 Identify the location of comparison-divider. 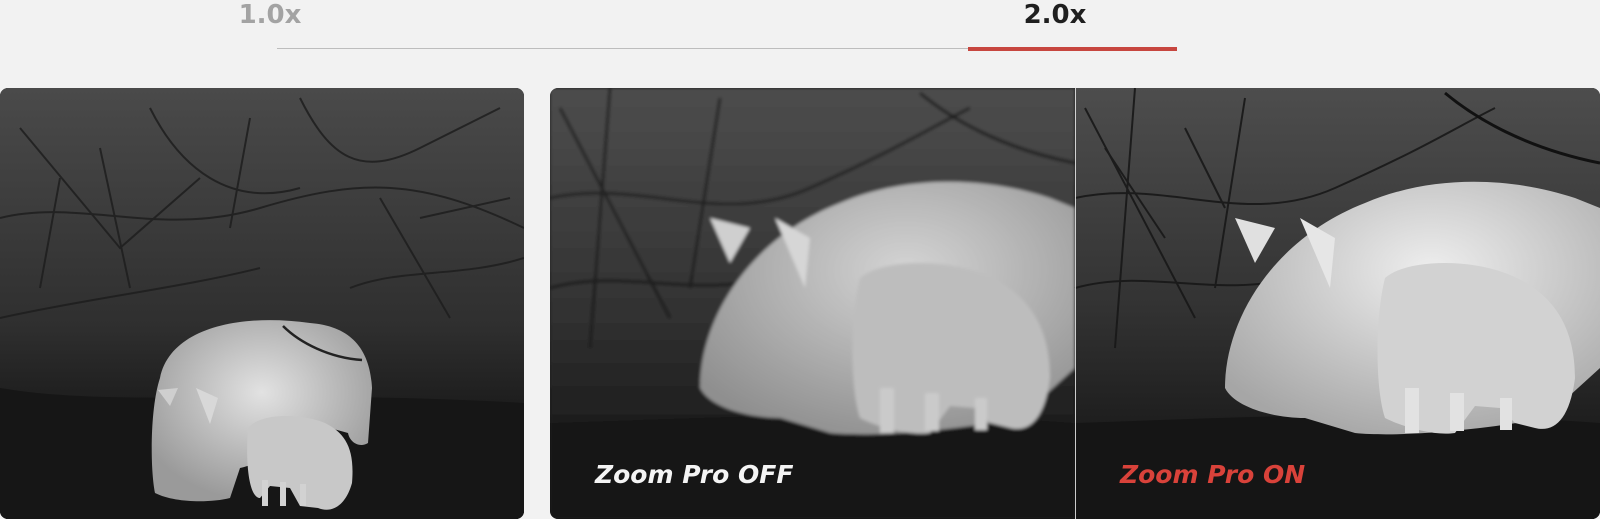
(1075, 303).